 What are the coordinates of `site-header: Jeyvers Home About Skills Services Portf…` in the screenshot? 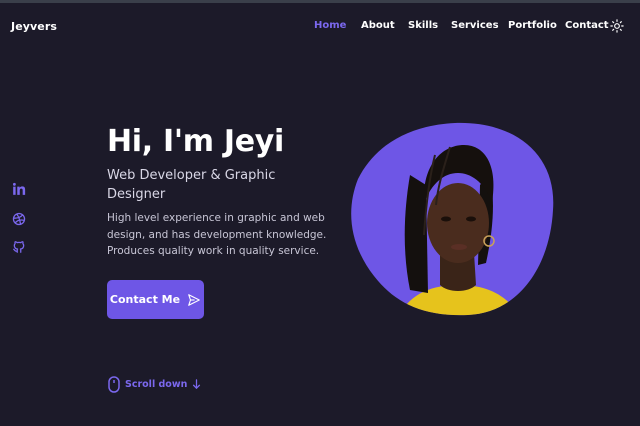 It's located at (320, 26).